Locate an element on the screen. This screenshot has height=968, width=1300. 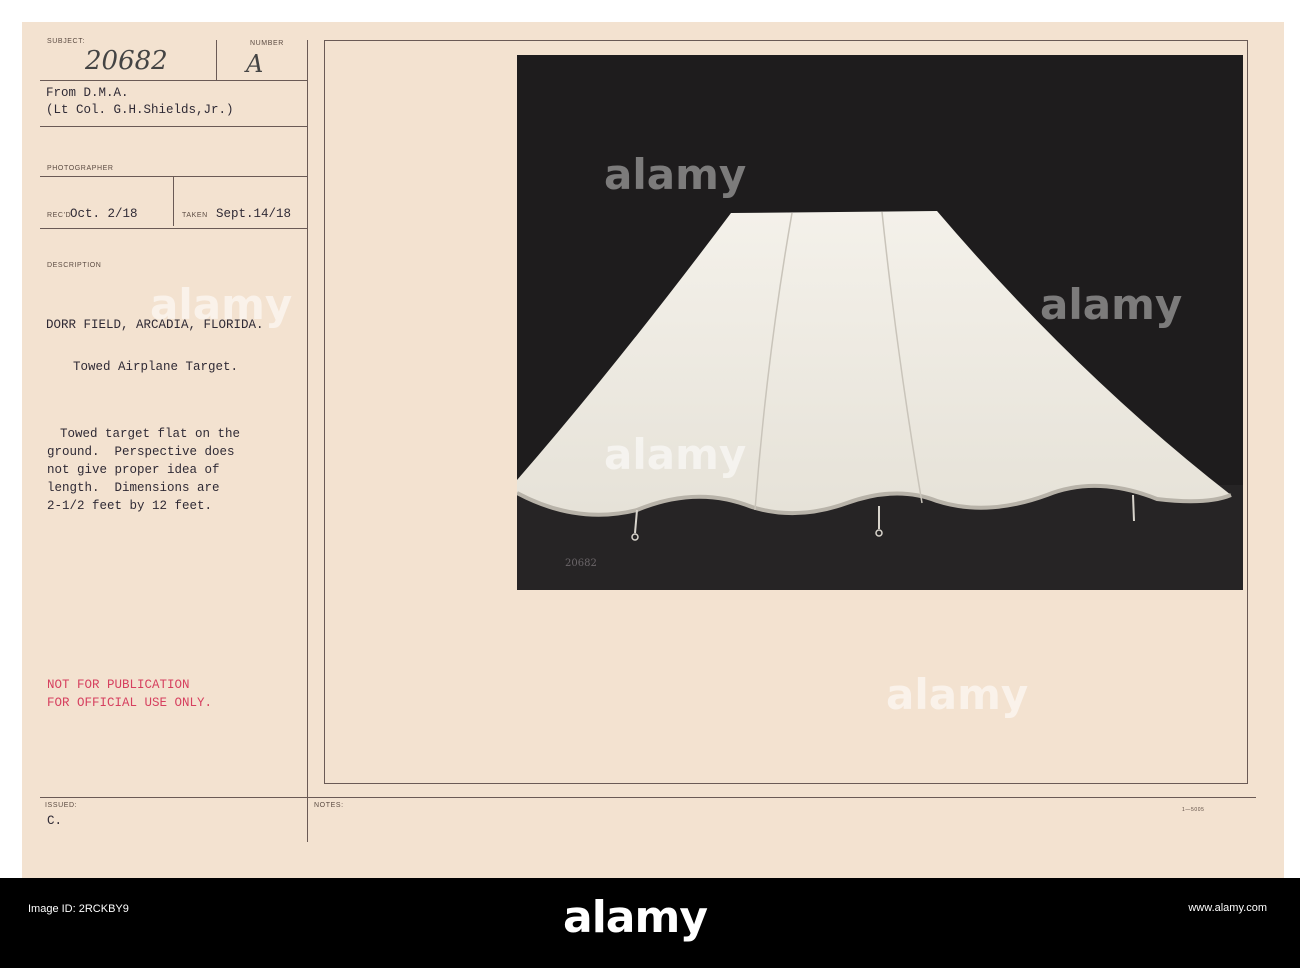
issued-value: C. is located at coordinates (55, 821).